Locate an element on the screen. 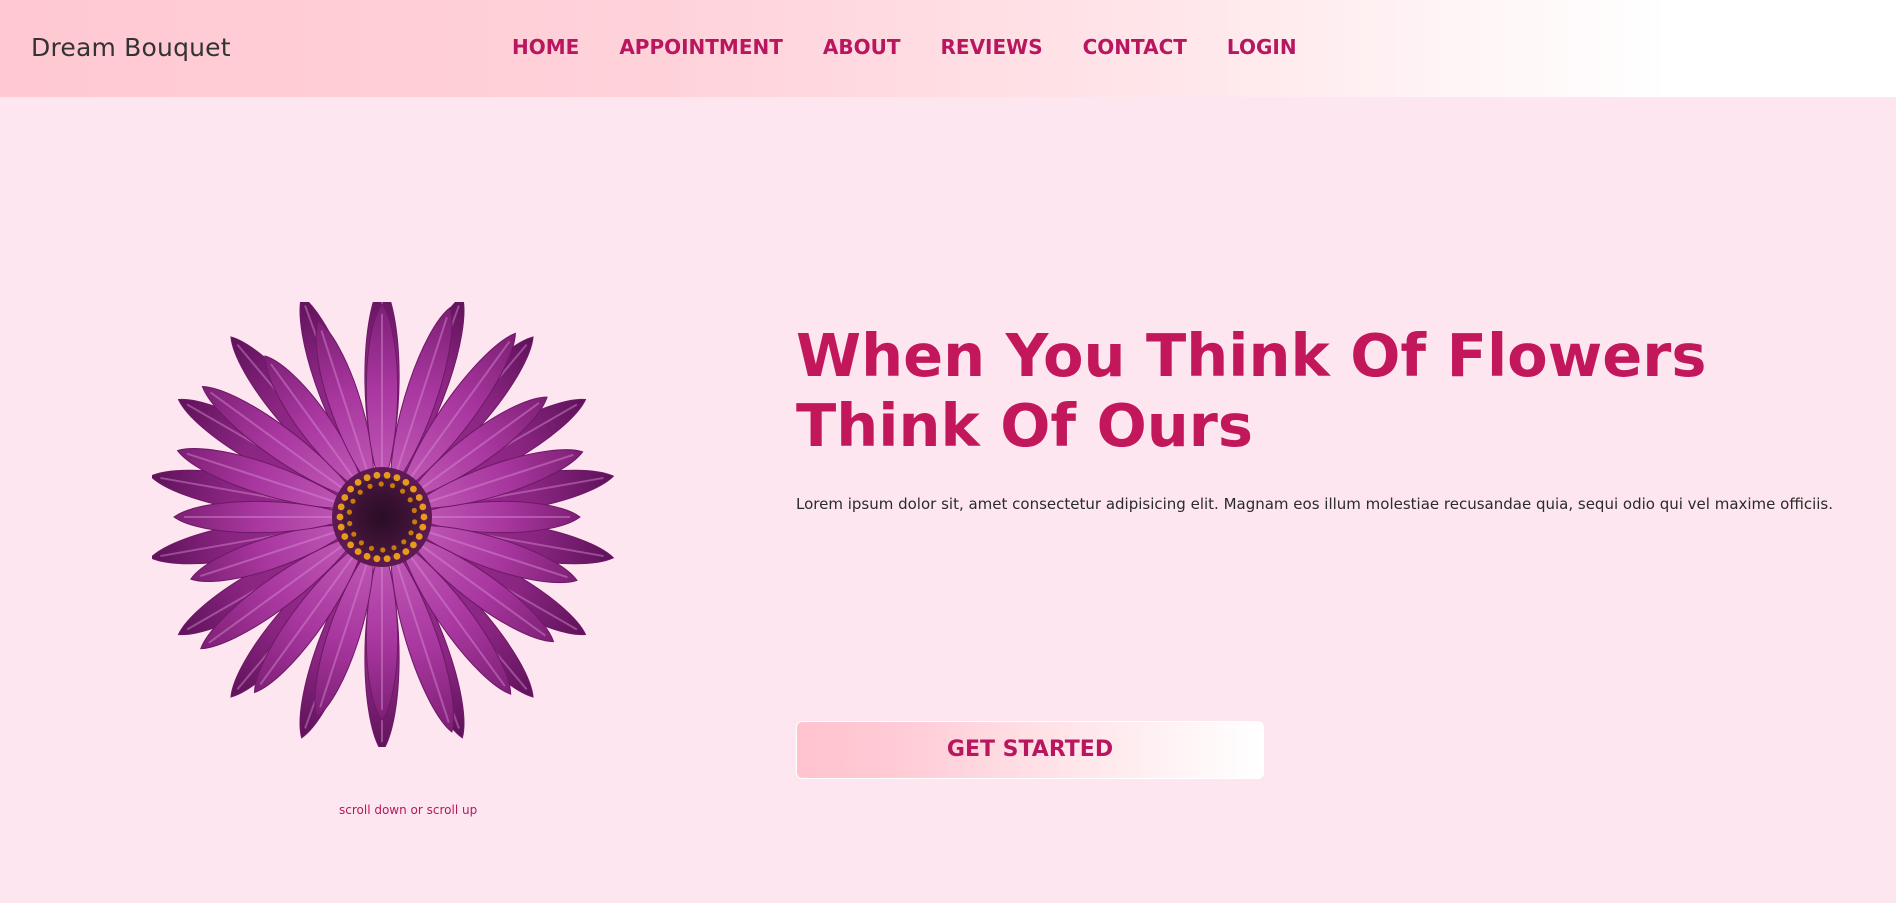 Image resolution: width=1896 pixels, height=905 pixels. nav-about: ABOUT is located at coordinates (862, 47).